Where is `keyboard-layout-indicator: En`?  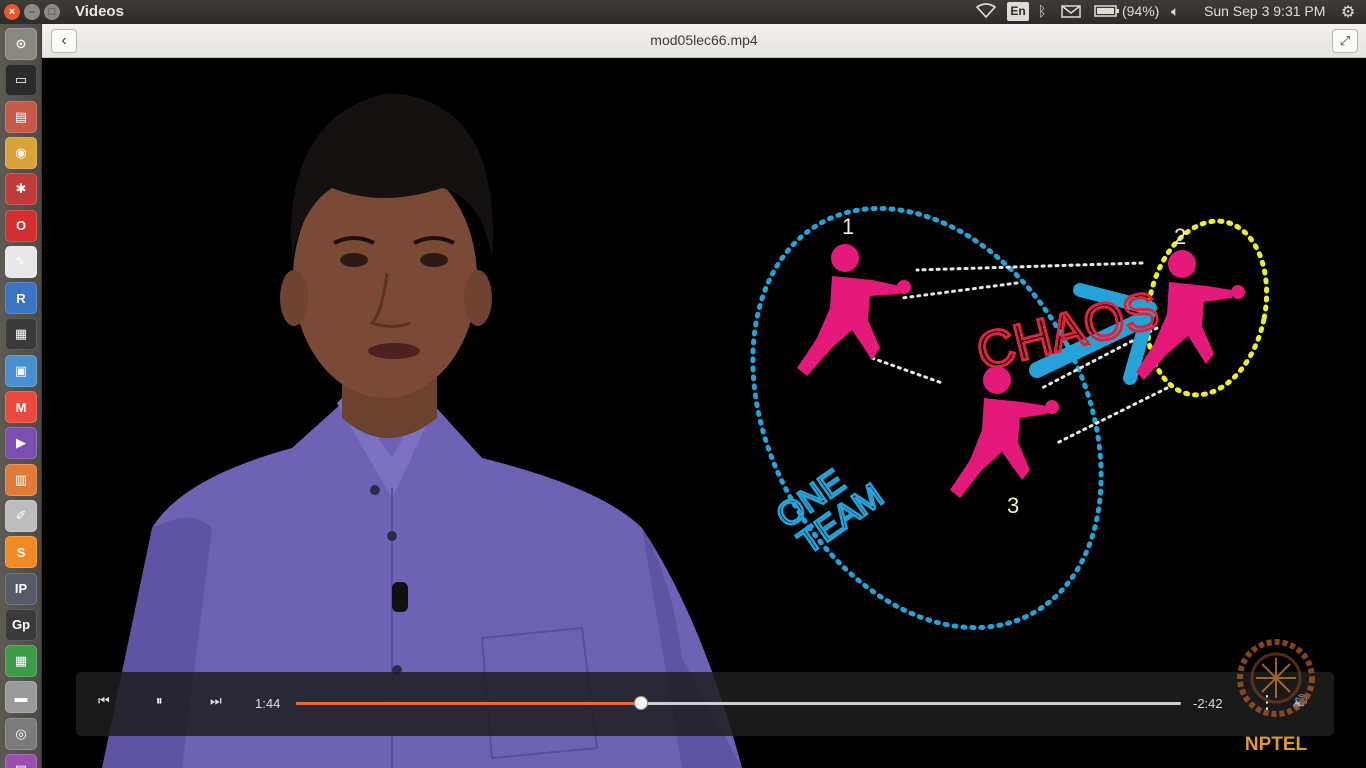 keyboard-layout-indicator: En is located at coordinates (1018, 11).